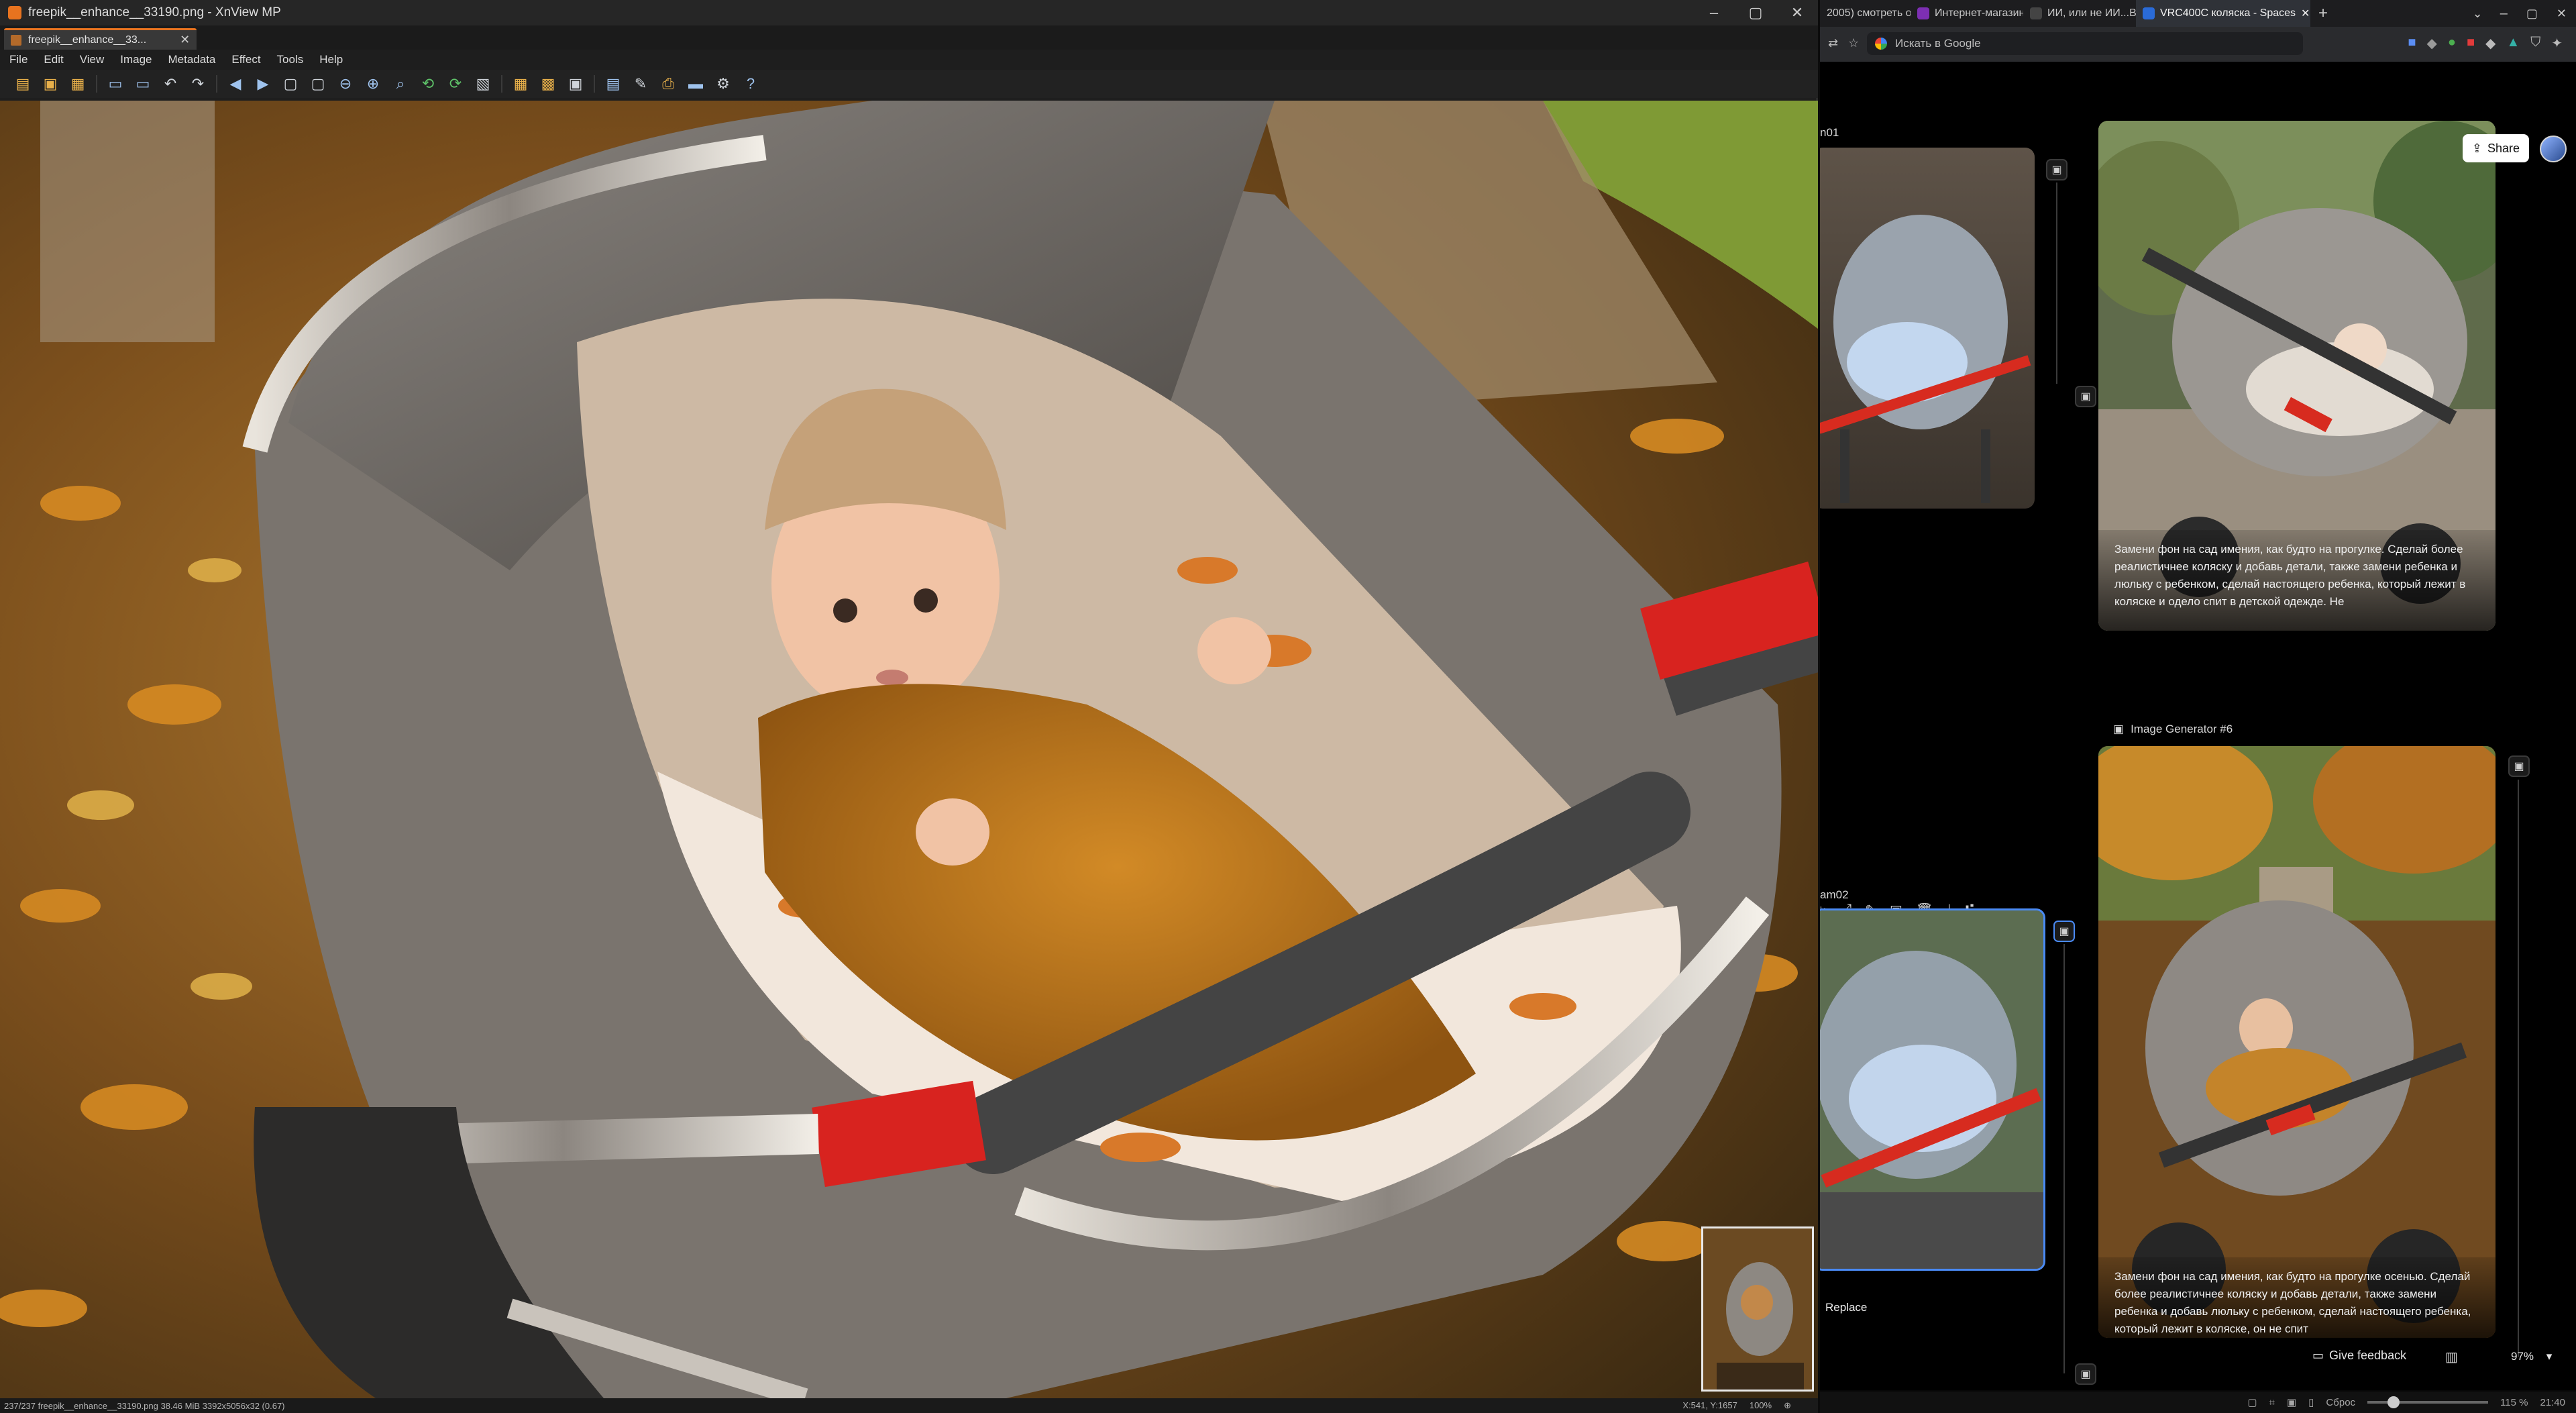  What do you see at coordinates (77, 83) in the screenshot?
I see `fullscreen-icon: ▦` at bounding box center [77, 83].